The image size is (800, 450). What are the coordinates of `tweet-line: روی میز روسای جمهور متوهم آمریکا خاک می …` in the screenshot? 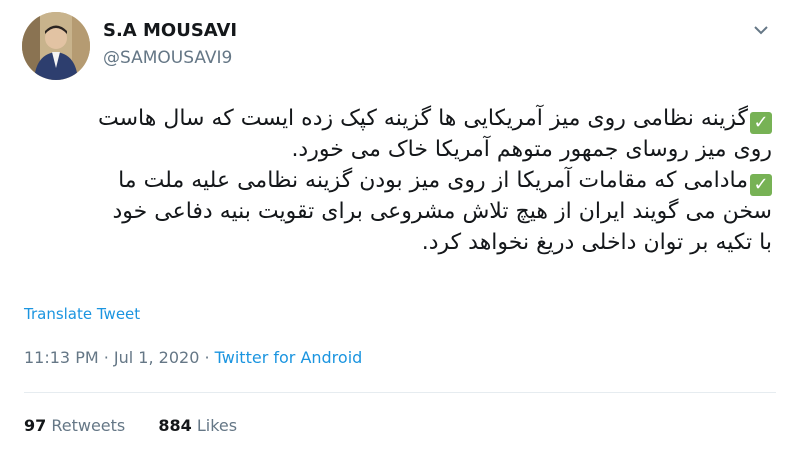 It's located at (531, 149).